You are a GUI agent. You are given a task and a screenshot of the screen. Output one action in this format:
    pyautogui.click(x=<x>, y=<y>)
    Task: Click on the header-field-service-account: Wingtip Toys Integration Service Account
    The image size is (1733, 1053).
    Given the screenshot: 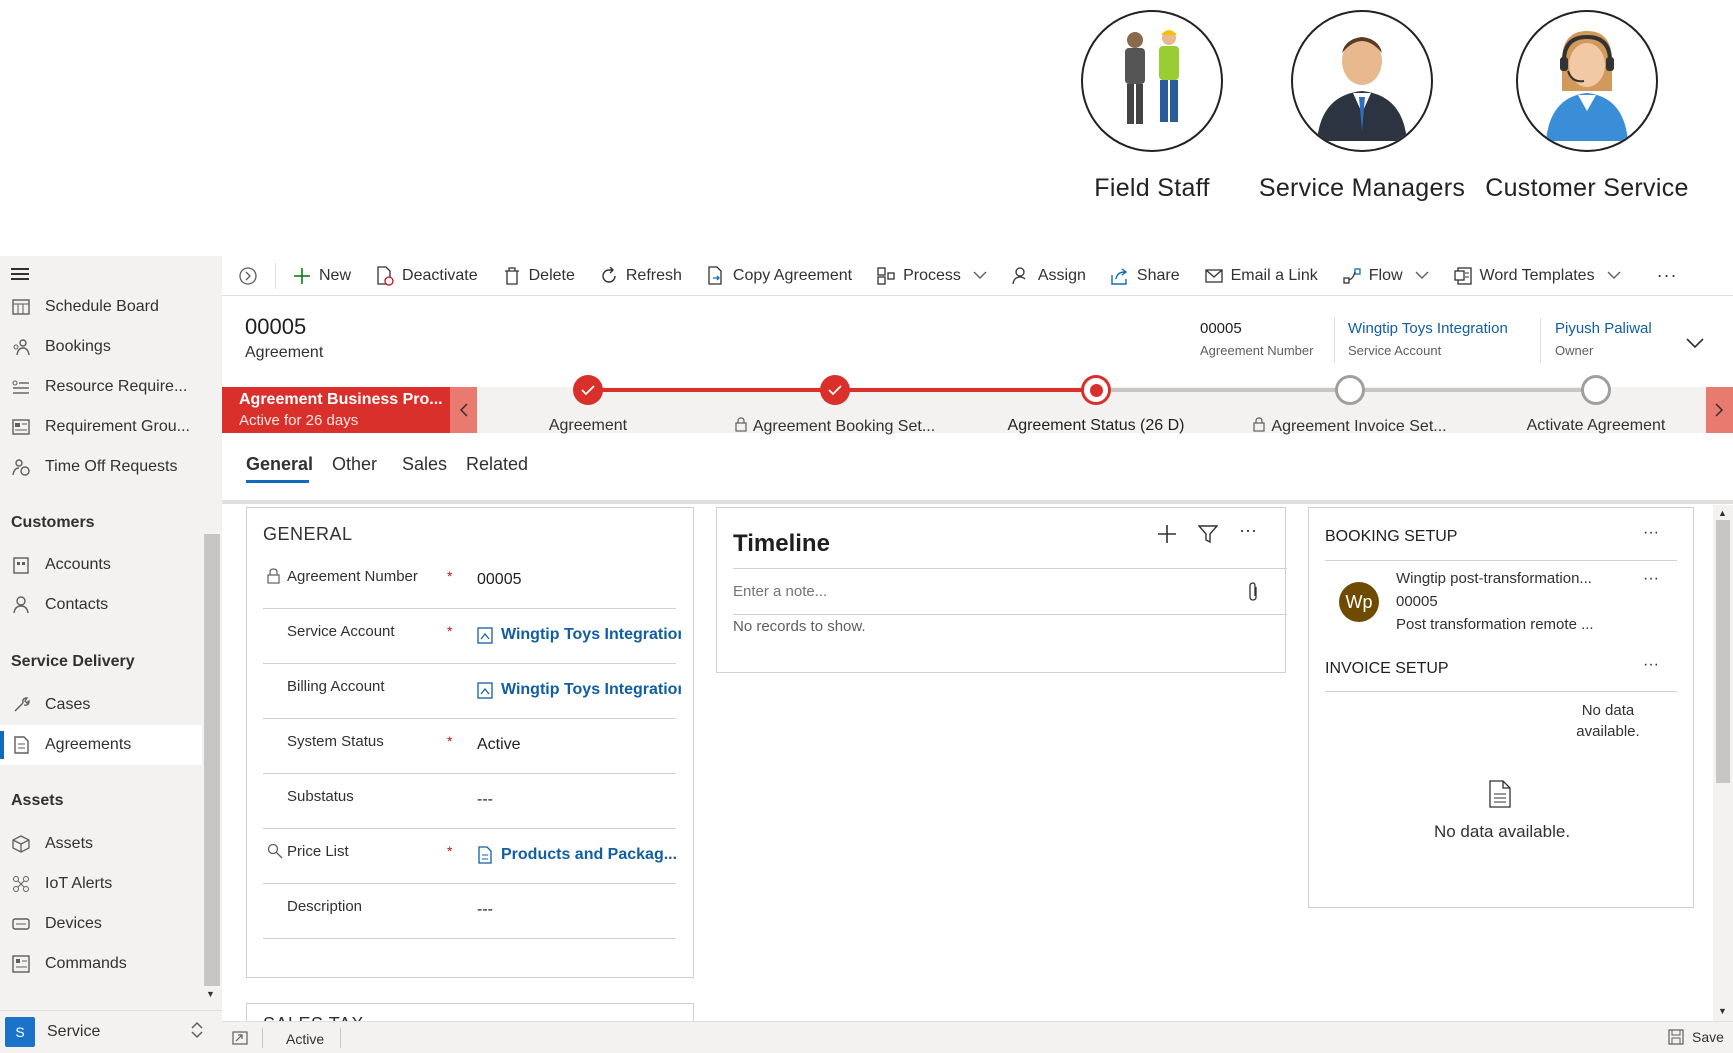 What is the action you would take?
    pyautogui.click(x=1428, y=339)
    